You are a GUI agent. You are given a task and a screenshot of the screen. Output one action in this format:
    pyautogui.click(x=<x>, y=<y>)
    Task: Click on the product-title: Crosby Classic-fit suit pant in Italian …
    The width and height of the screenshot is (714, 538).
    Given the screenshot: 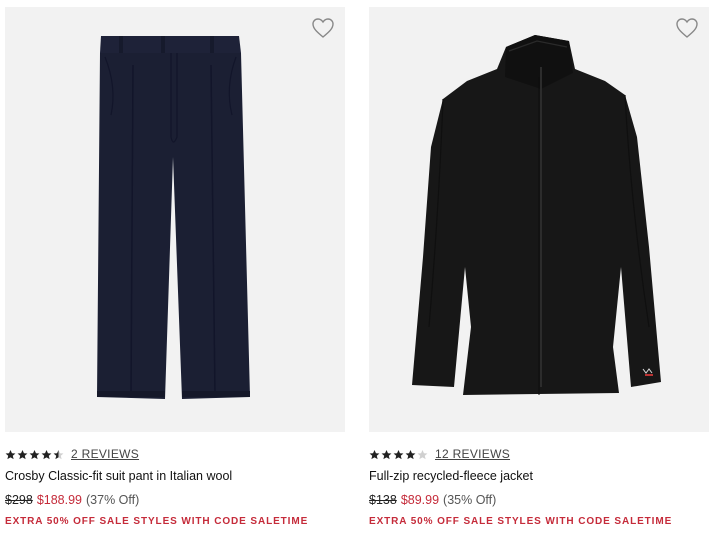 What is the action you would take?
    pyautogui.click(x=118, y=476)
    